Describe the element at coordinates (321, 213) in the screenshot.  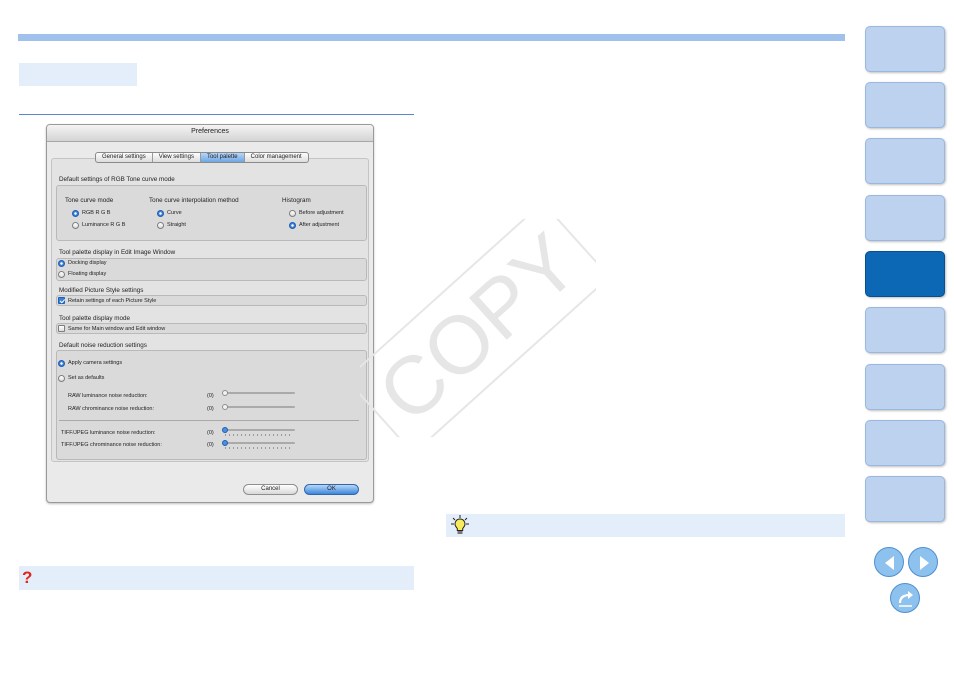
I see `before-adjustment-label: Before adjustment` at that location.